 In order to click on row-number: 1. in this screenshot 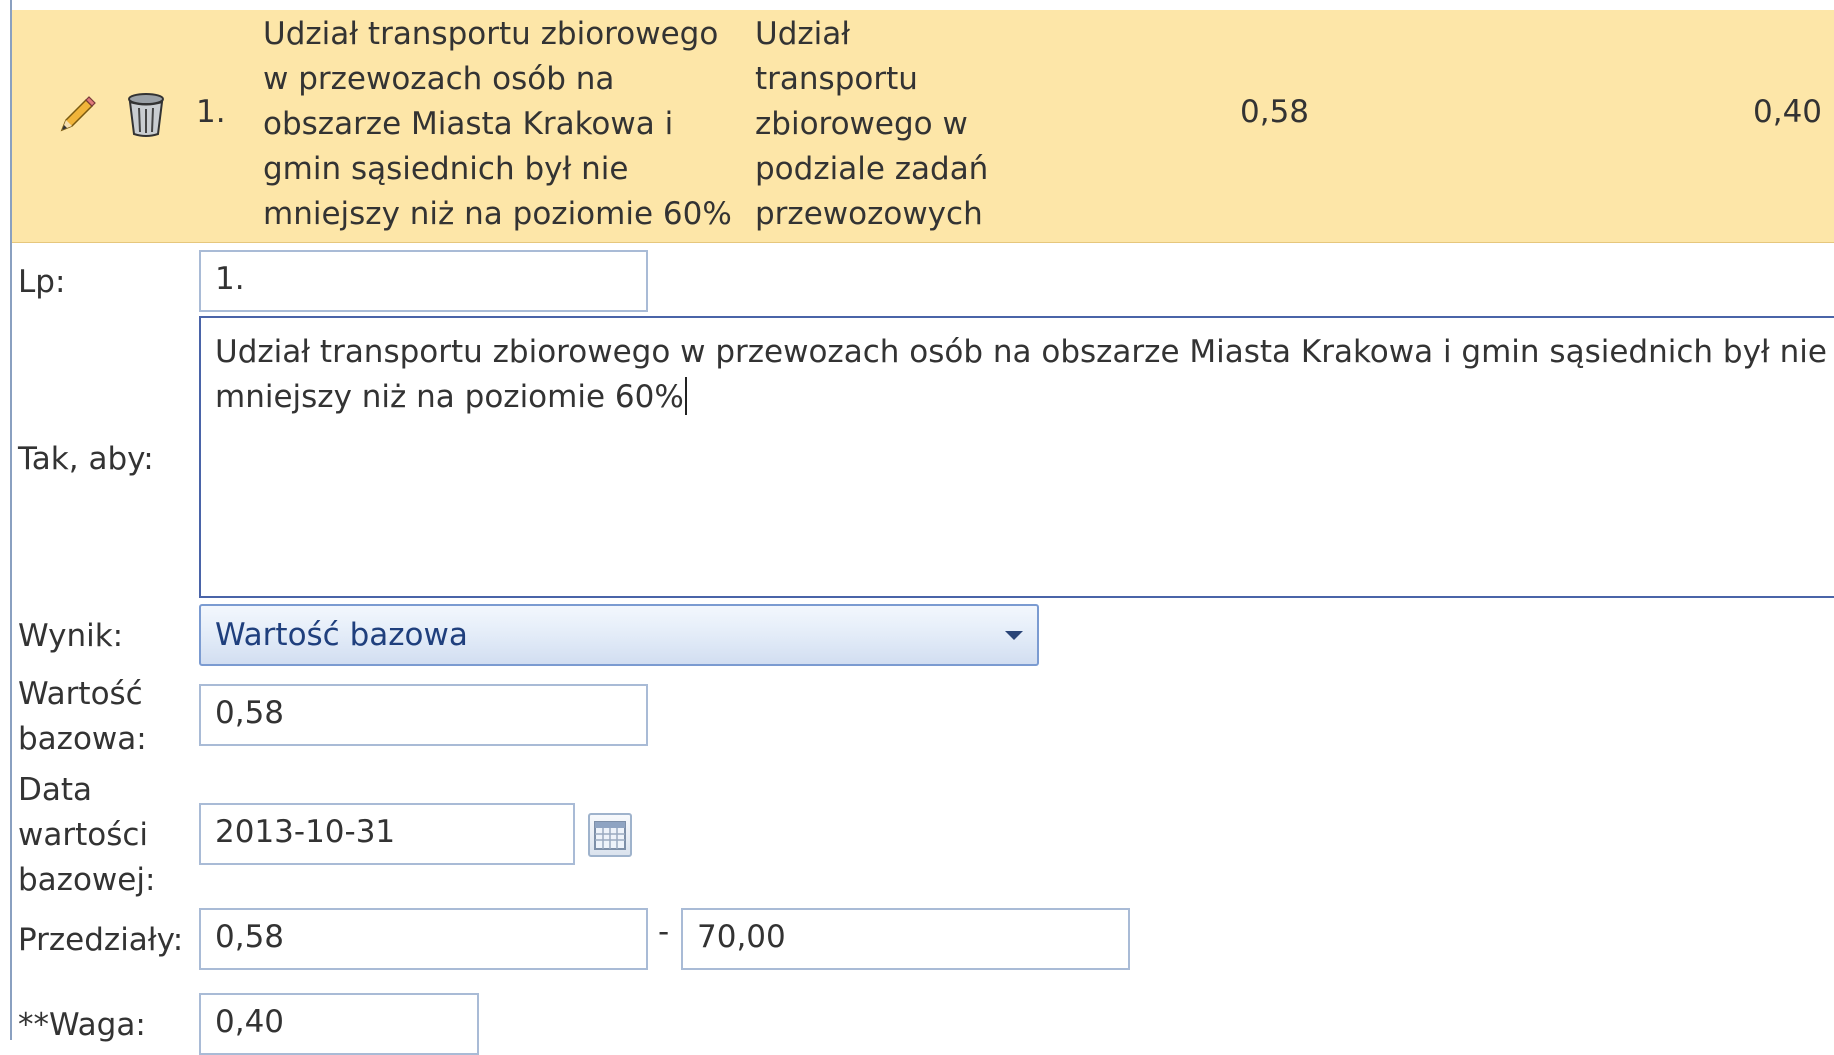, I will do `click(211, 112)`.